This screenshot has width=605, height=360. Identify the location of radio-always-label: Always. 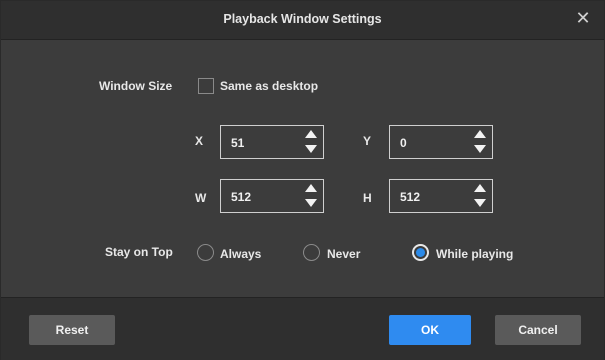
(241, 254).